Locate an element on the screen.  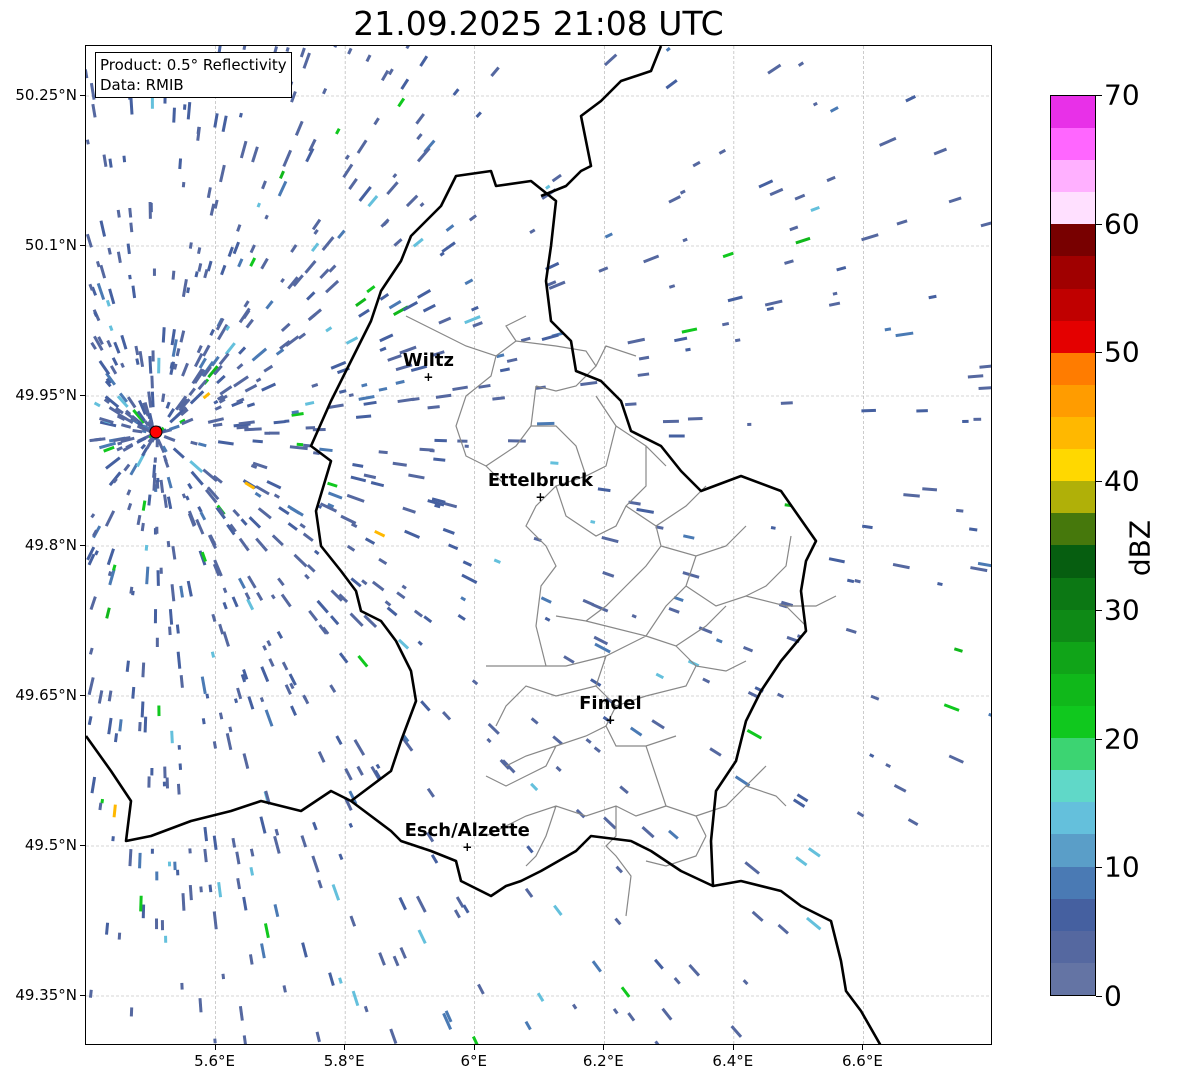
colorbar-tick-label: 10 is located at coordinates (1122, 867).